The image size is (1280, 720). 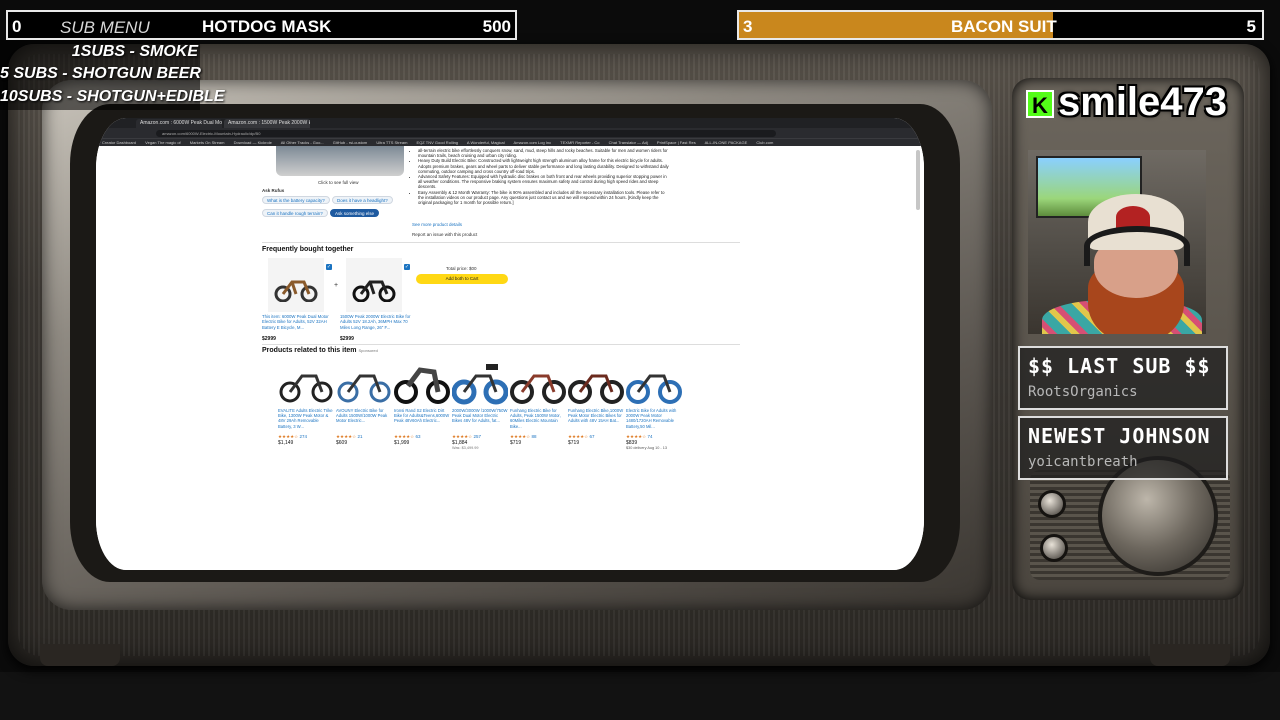 I want to click on bookmark-item: Ultra TTS Stream, so click(x=391, y=142).